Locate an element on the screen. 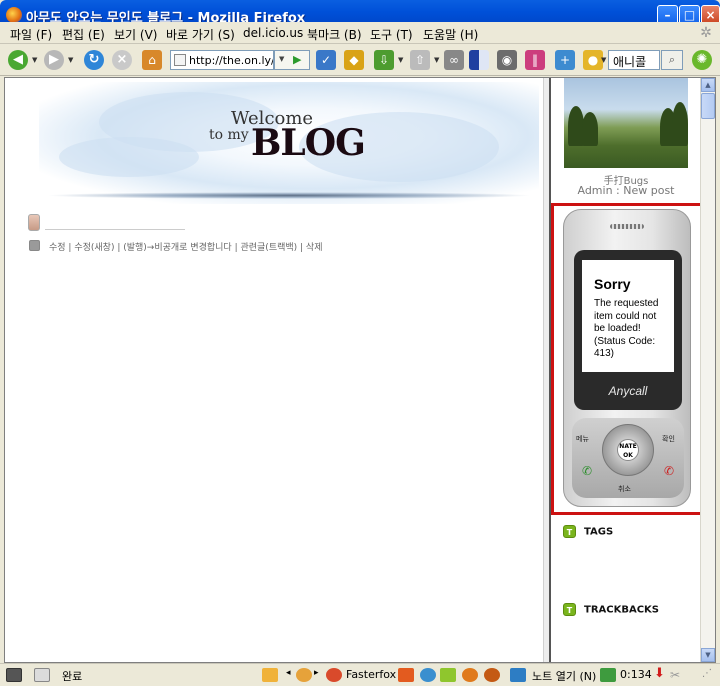 This screenshot has height=686, width=720. cloud-decoration is located at coordinates (129, 157).